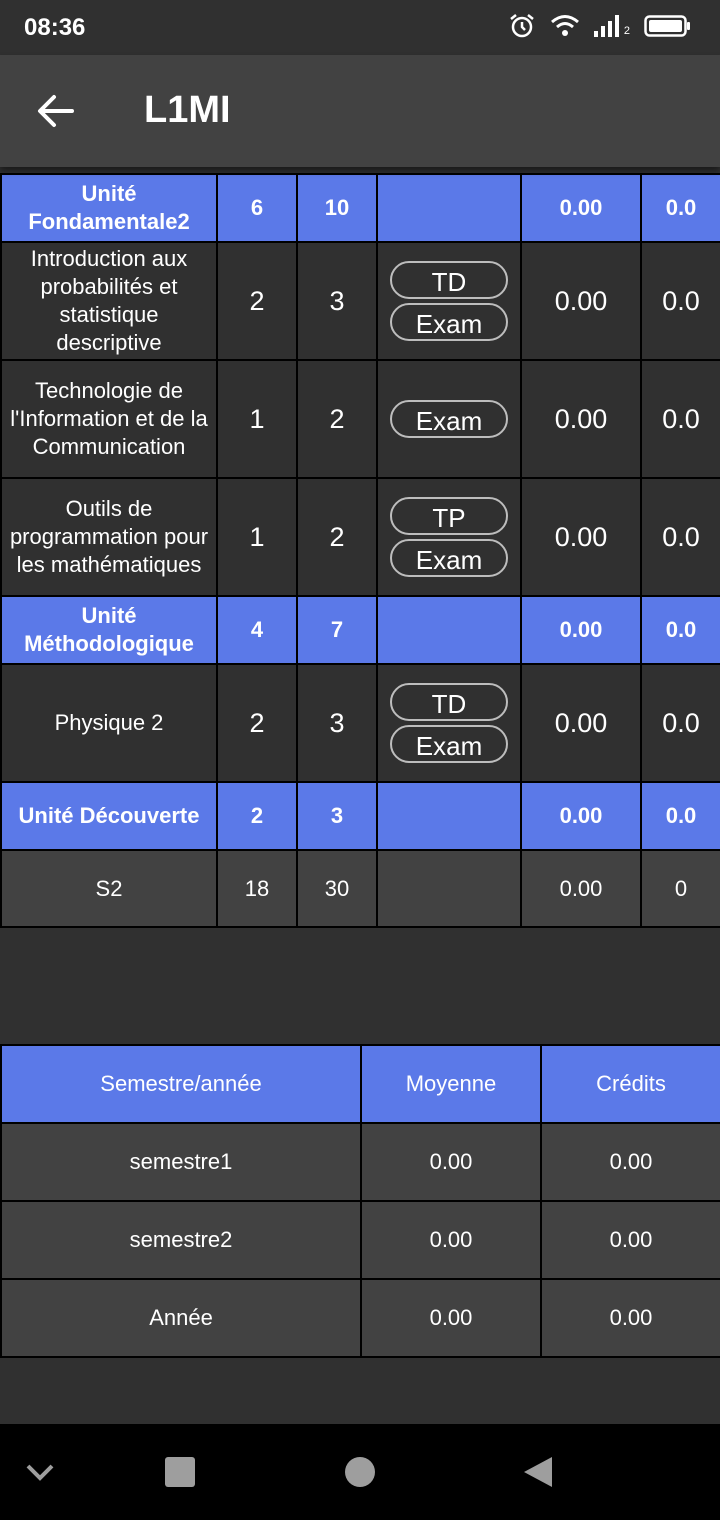 This screenshot has height=1520, width=720. Describe the element at coordinates (626, 31) in the screenshot. I see `signal-sim-label: 2` at that location.